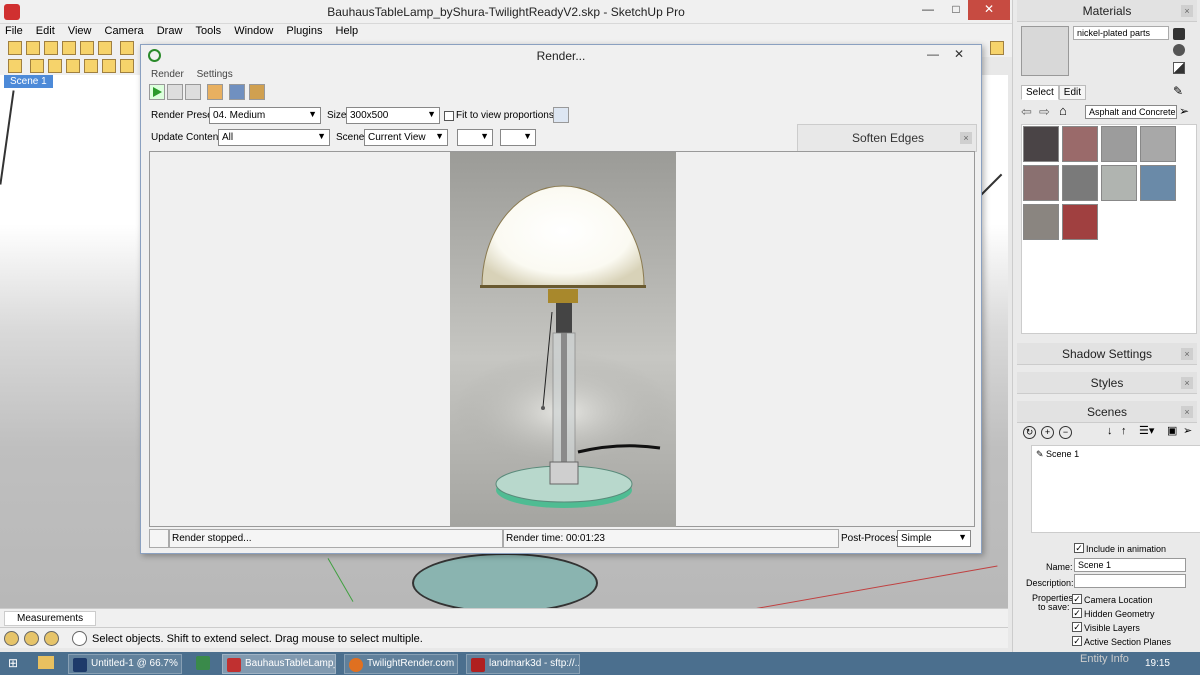 The image size is (1200, 675). I want to click on select-tool-icon, so click(15, 48).